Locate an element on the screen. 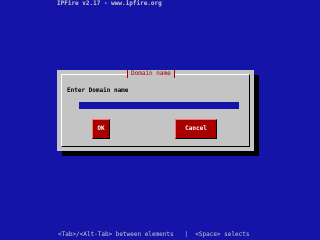 The width and height of the screenshot is (320, 240). dialog-title: Domain name is located at coordinates (151, 74).